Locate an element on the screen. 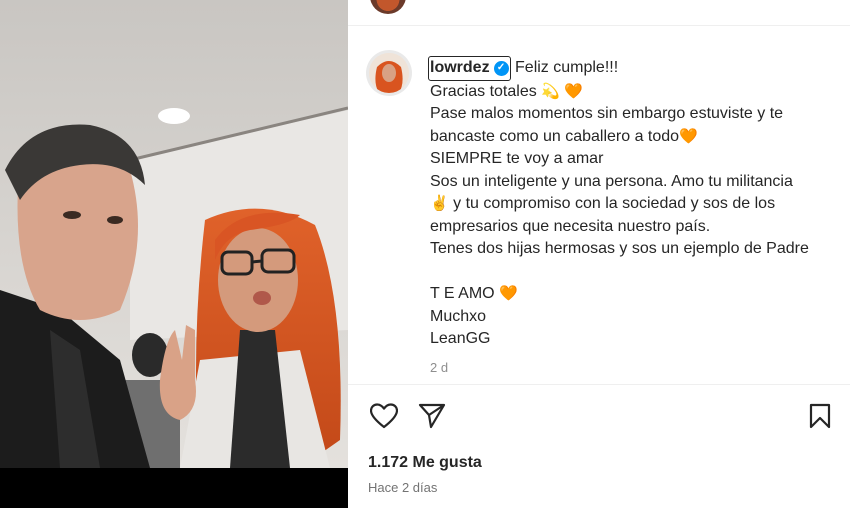 This screenshot has width=850, height=508. heart-outline-icon is located at coordinates (384, 416).